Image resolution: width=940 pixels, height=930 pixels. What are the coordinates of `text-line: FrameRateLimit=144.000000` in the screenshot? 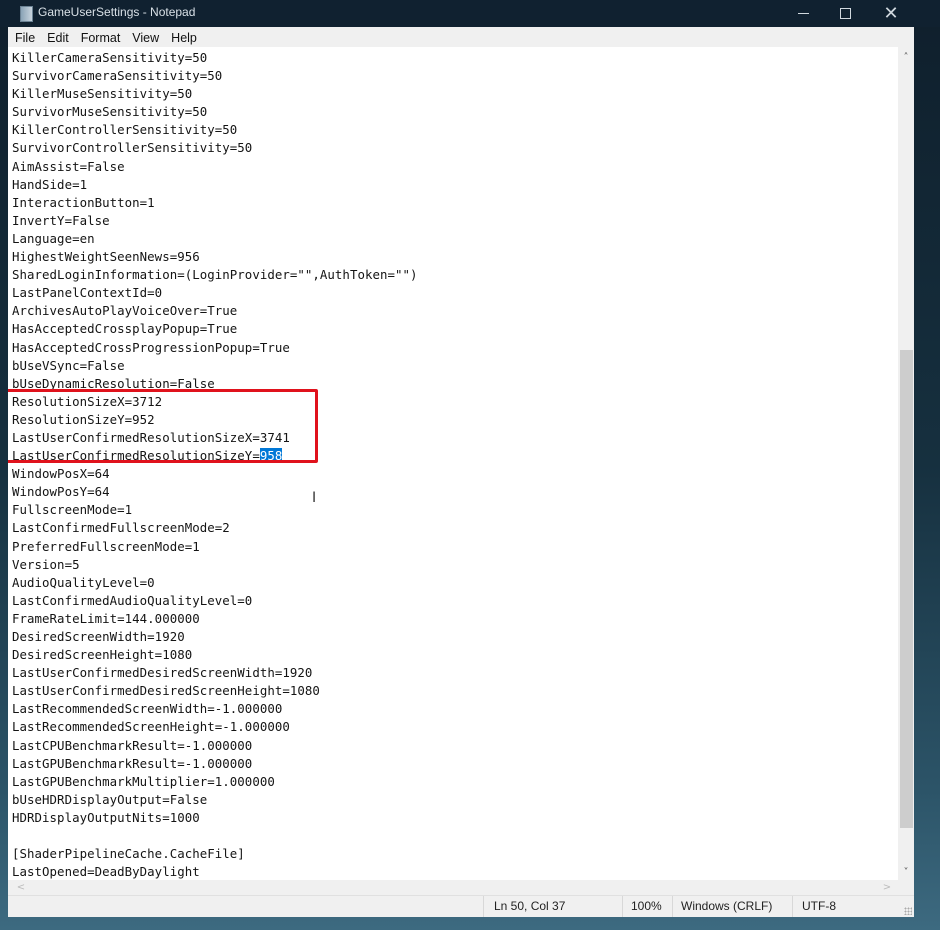 It's located at (215, 619).